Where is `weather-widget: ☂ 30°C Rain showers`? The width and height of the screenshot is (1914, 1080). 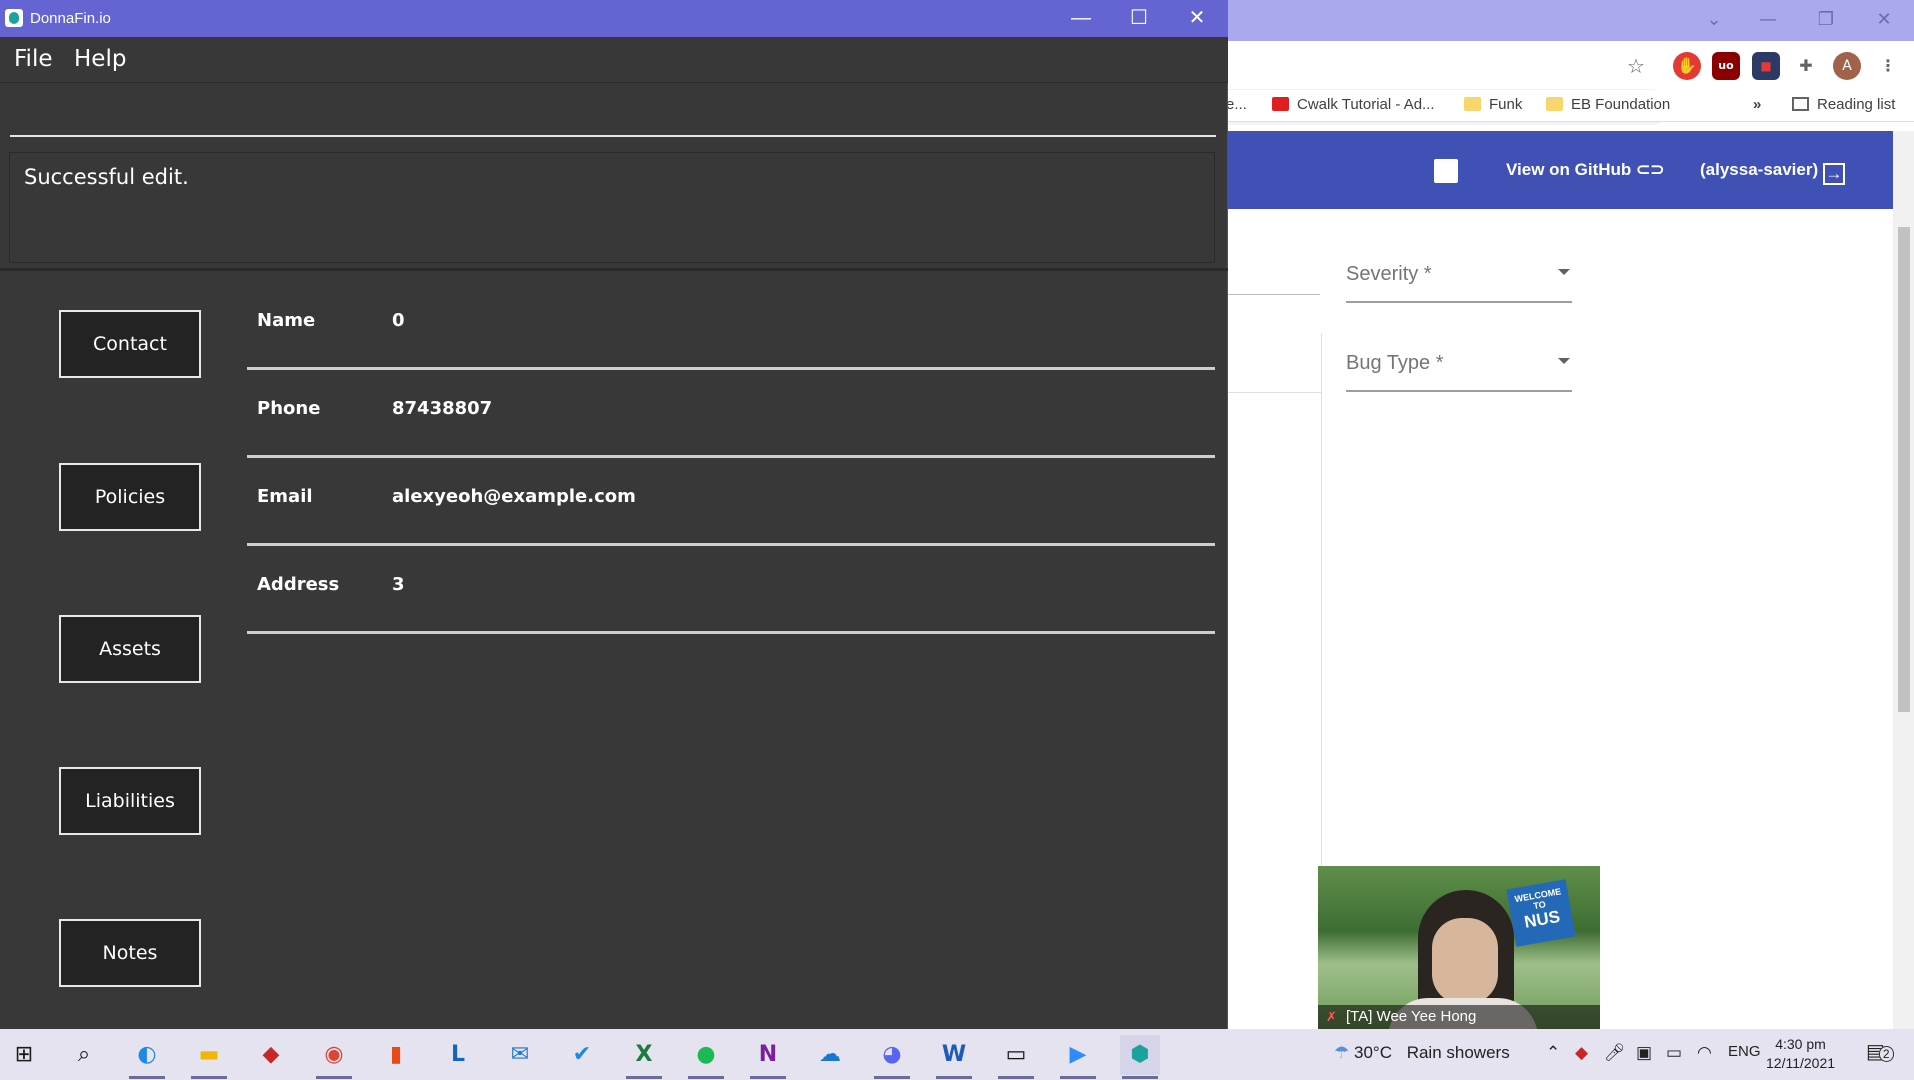 weather-widget: ☂ 30°C Rain showers is located at coordinates (1422, 1053).